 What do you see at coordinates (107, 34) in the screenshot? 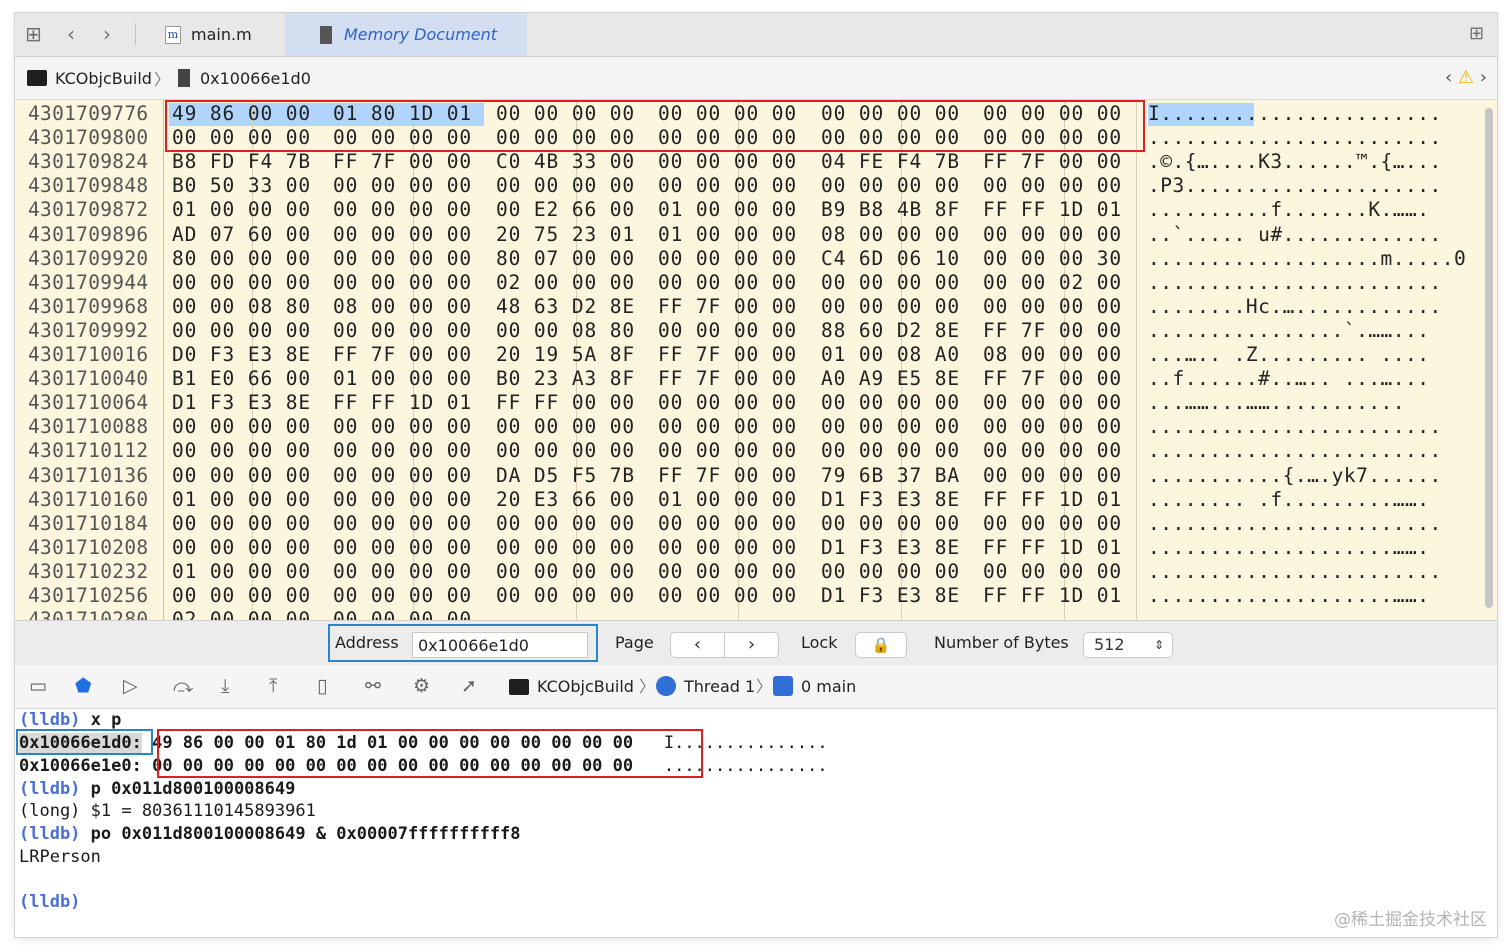
I see `forward-icon: ›` at bounding box center [107, 34].